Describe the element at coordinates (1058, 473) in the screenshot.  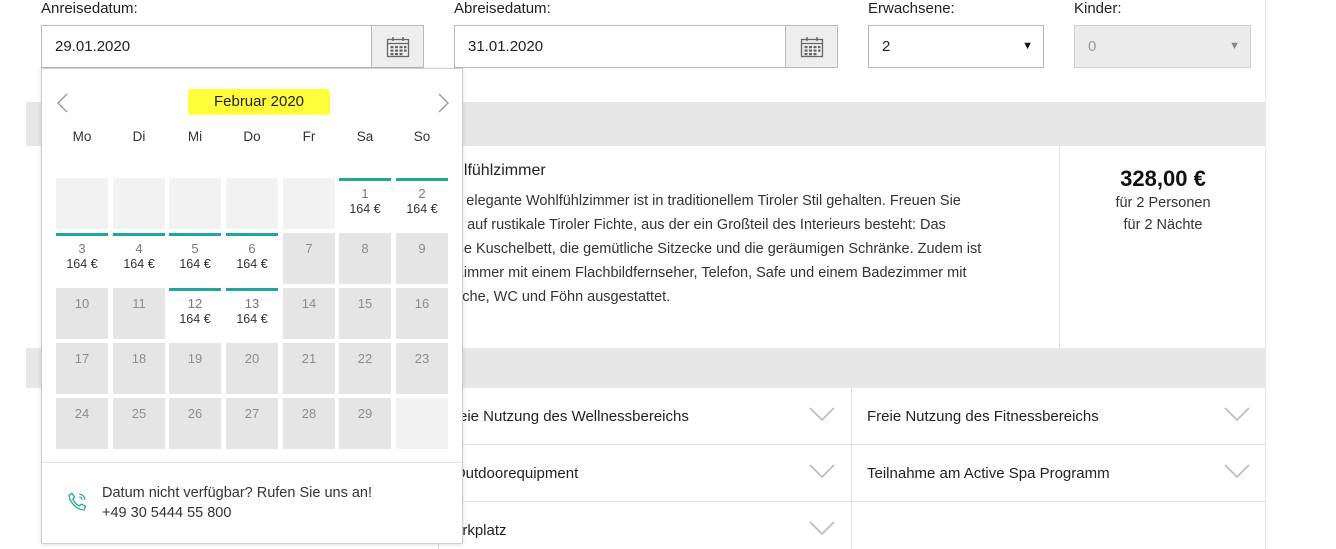
I see `amenity-active-spa: Teilnahme am Active Spa Programm` at that location.